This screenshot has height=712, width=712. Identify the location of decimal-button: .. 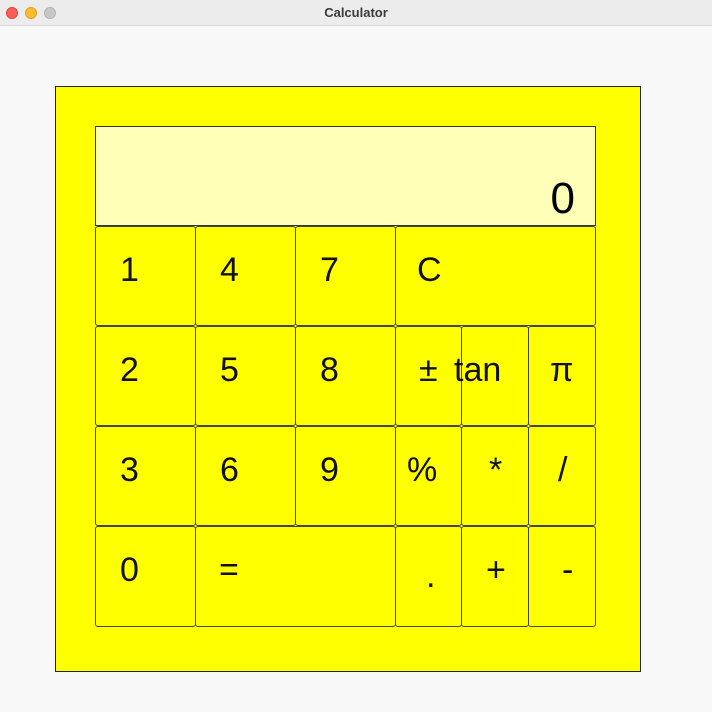
(428, 576).